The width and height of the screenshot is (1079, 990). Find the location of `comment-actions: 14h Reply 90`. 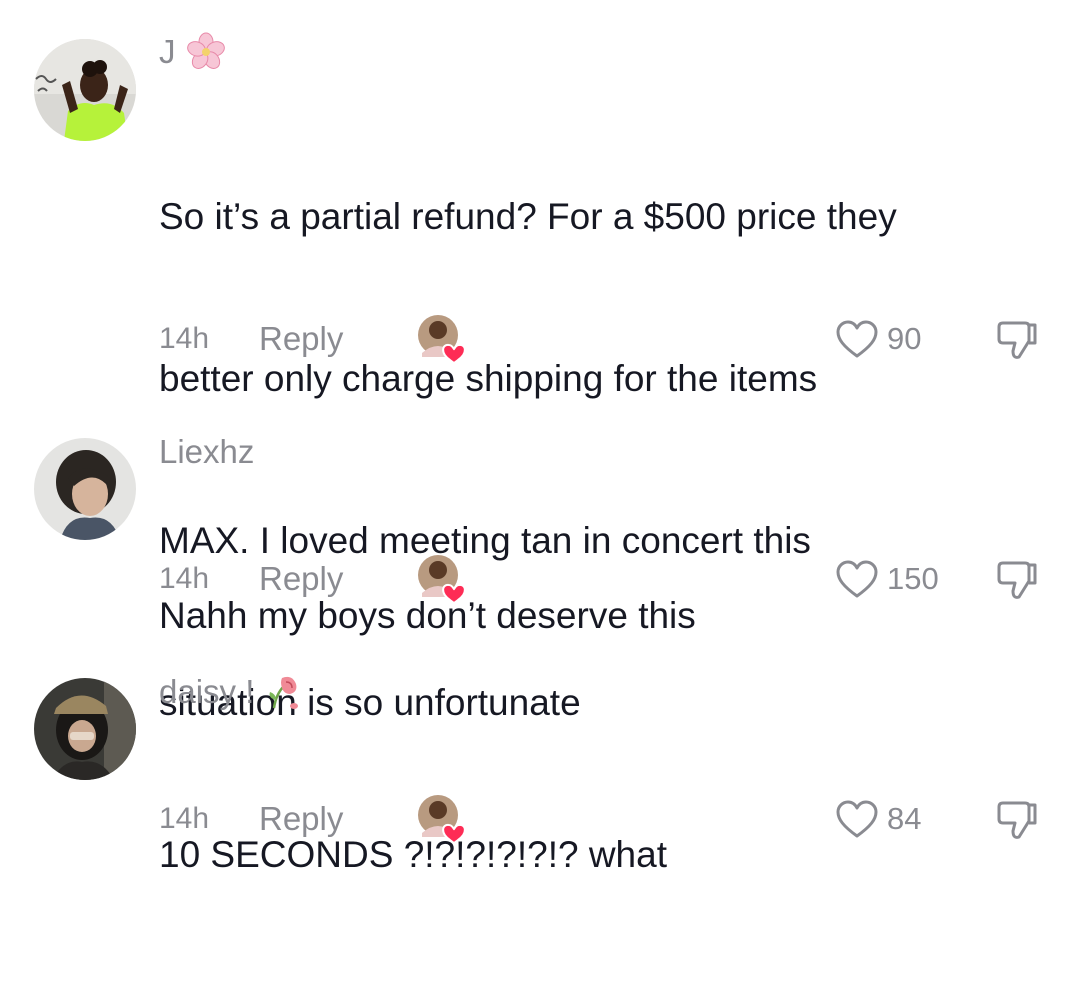

comment-actions: 14h Reply 90 is located at coordinates (609, 340).